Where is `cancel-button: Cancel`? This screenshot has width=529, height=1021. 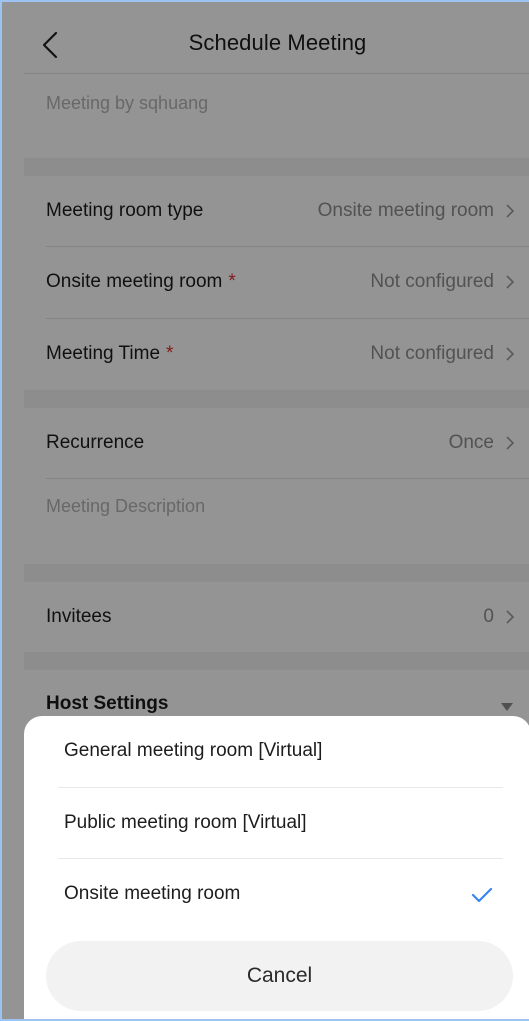 cancel-button: Cancel is located at coordinates (279, 976).